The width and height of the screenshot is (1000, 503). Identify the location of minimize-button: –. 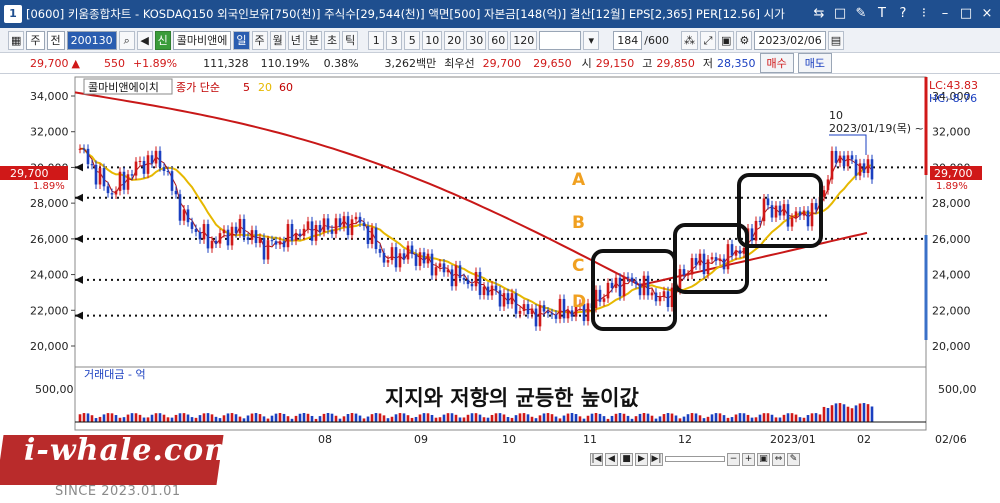
(945, 14).